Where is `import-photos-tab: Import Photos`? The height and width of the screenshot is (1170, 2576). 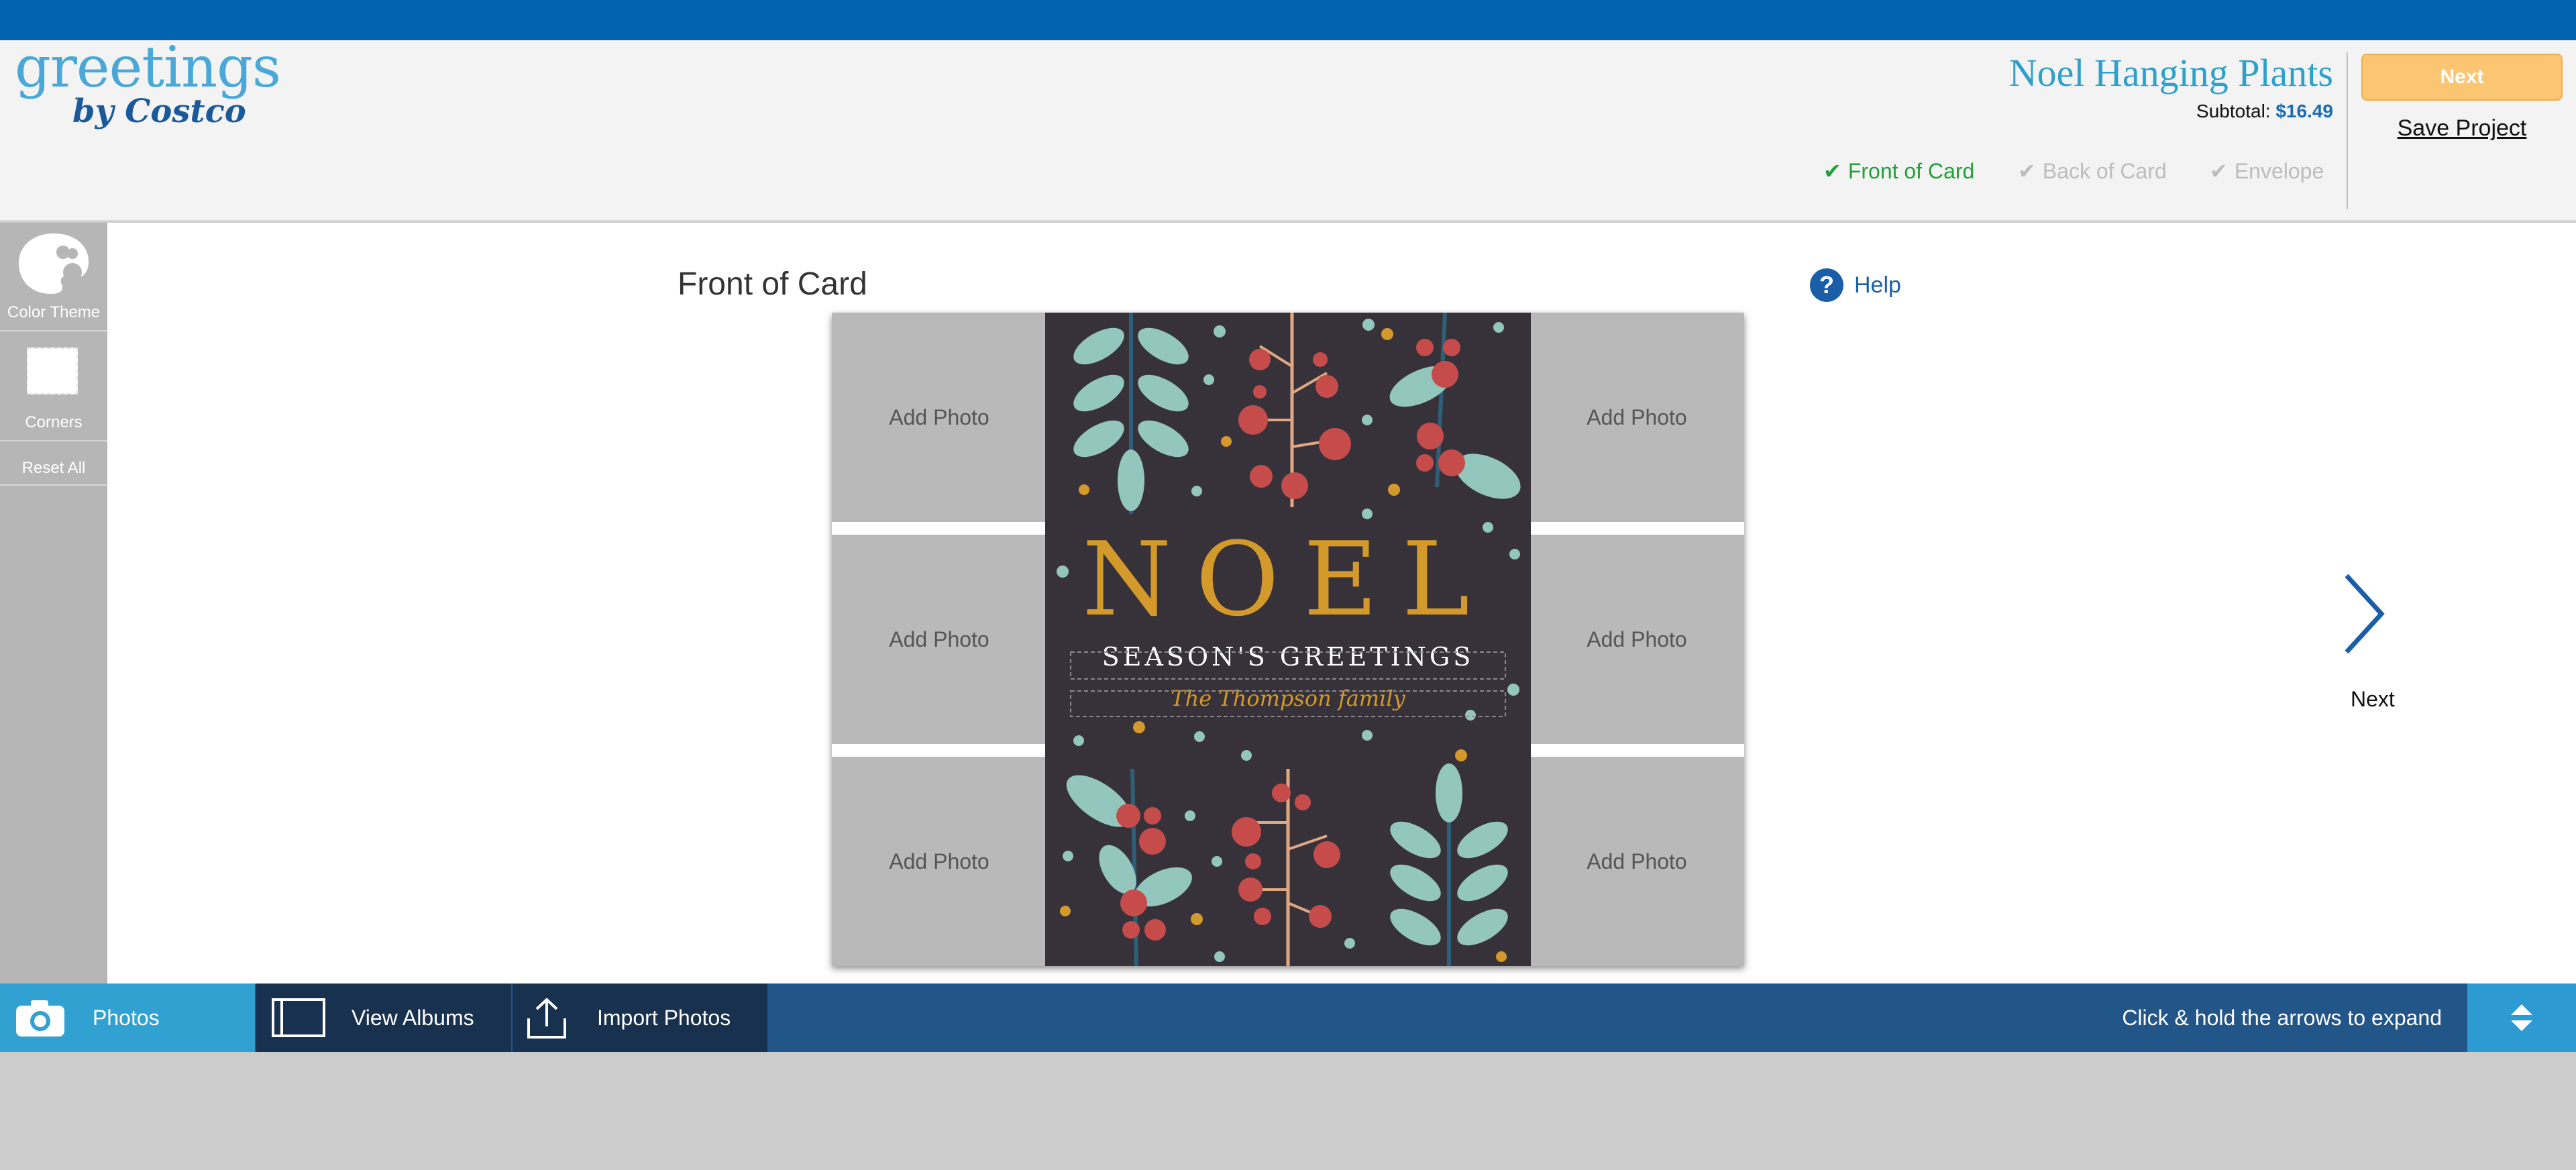
import-photos-tab: Import Photos is located at coordinates (640, 1017).